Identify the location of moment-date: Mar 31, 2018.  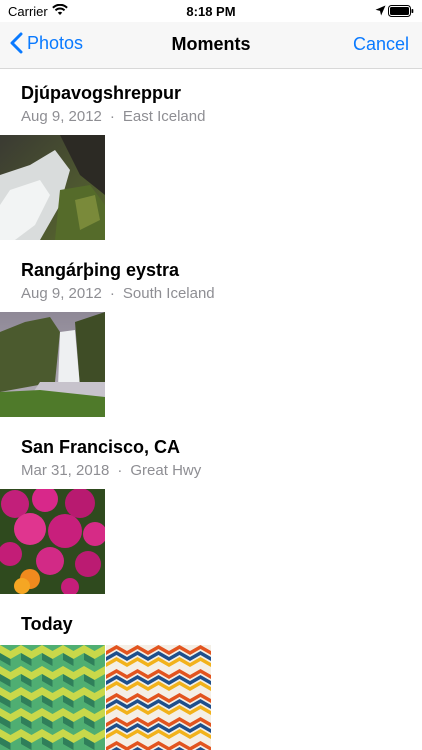
(65, 470).